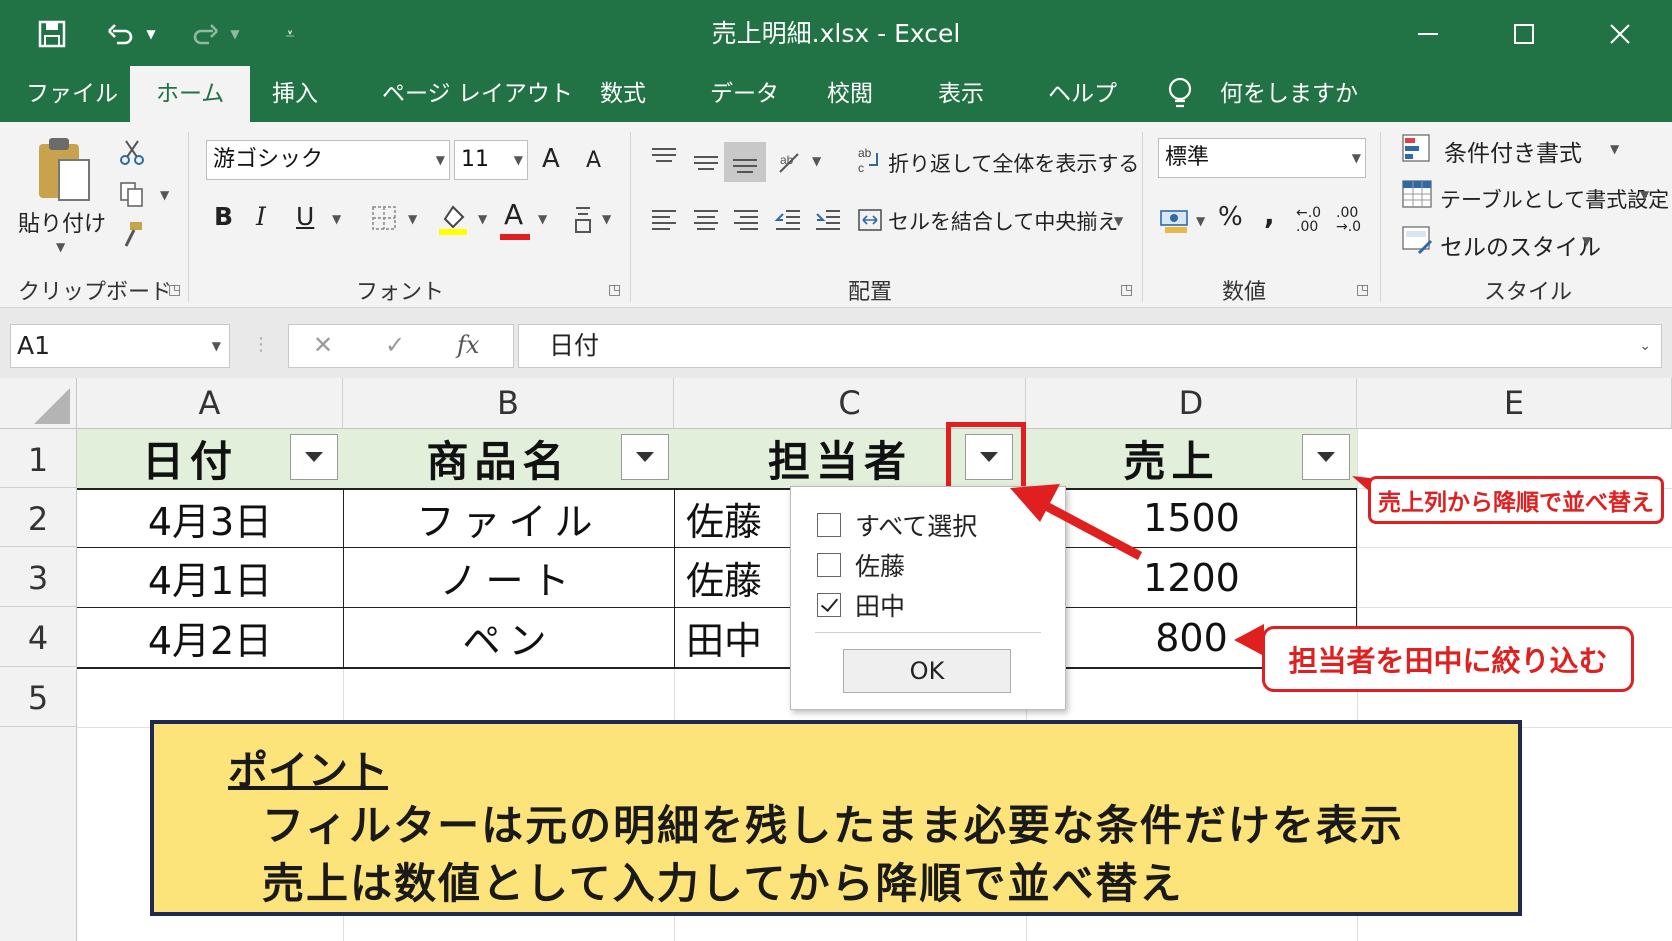 The height and width of the screenshot is (941, 1672). Describe the element at coordinates (1035, 503) in the screenshot. I see `red-arrowhead` at that location.